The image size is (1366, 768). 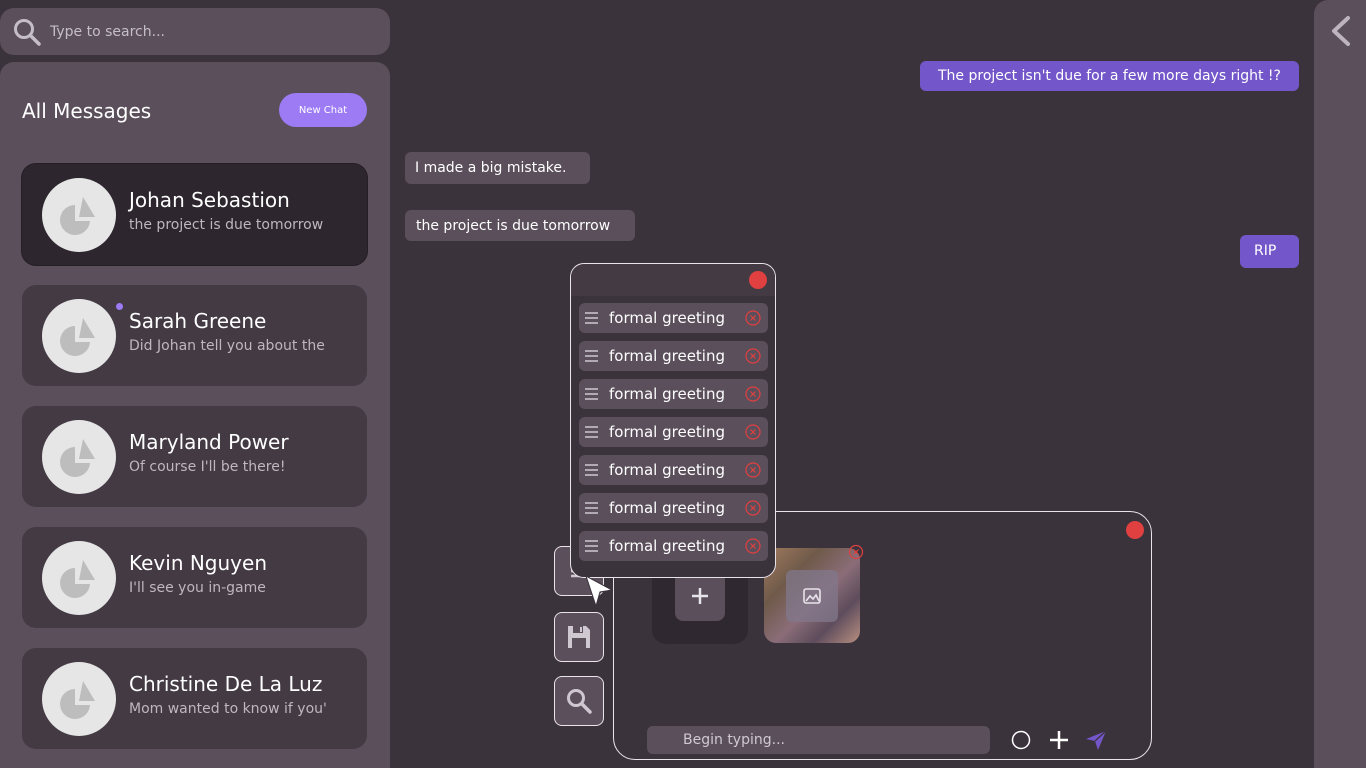 I want to click on message-input, so click(x=818, y=740).